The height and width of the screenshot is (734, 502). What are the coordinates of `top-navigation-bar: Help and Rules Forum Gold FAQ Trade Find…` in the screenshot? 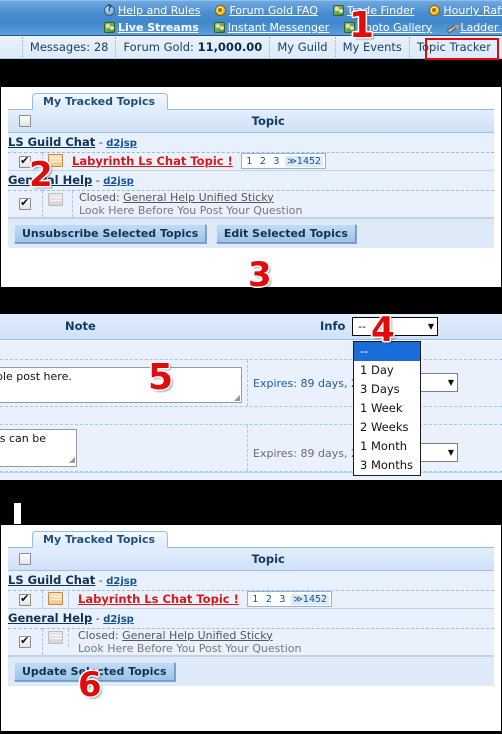 It's located at (251, 18).